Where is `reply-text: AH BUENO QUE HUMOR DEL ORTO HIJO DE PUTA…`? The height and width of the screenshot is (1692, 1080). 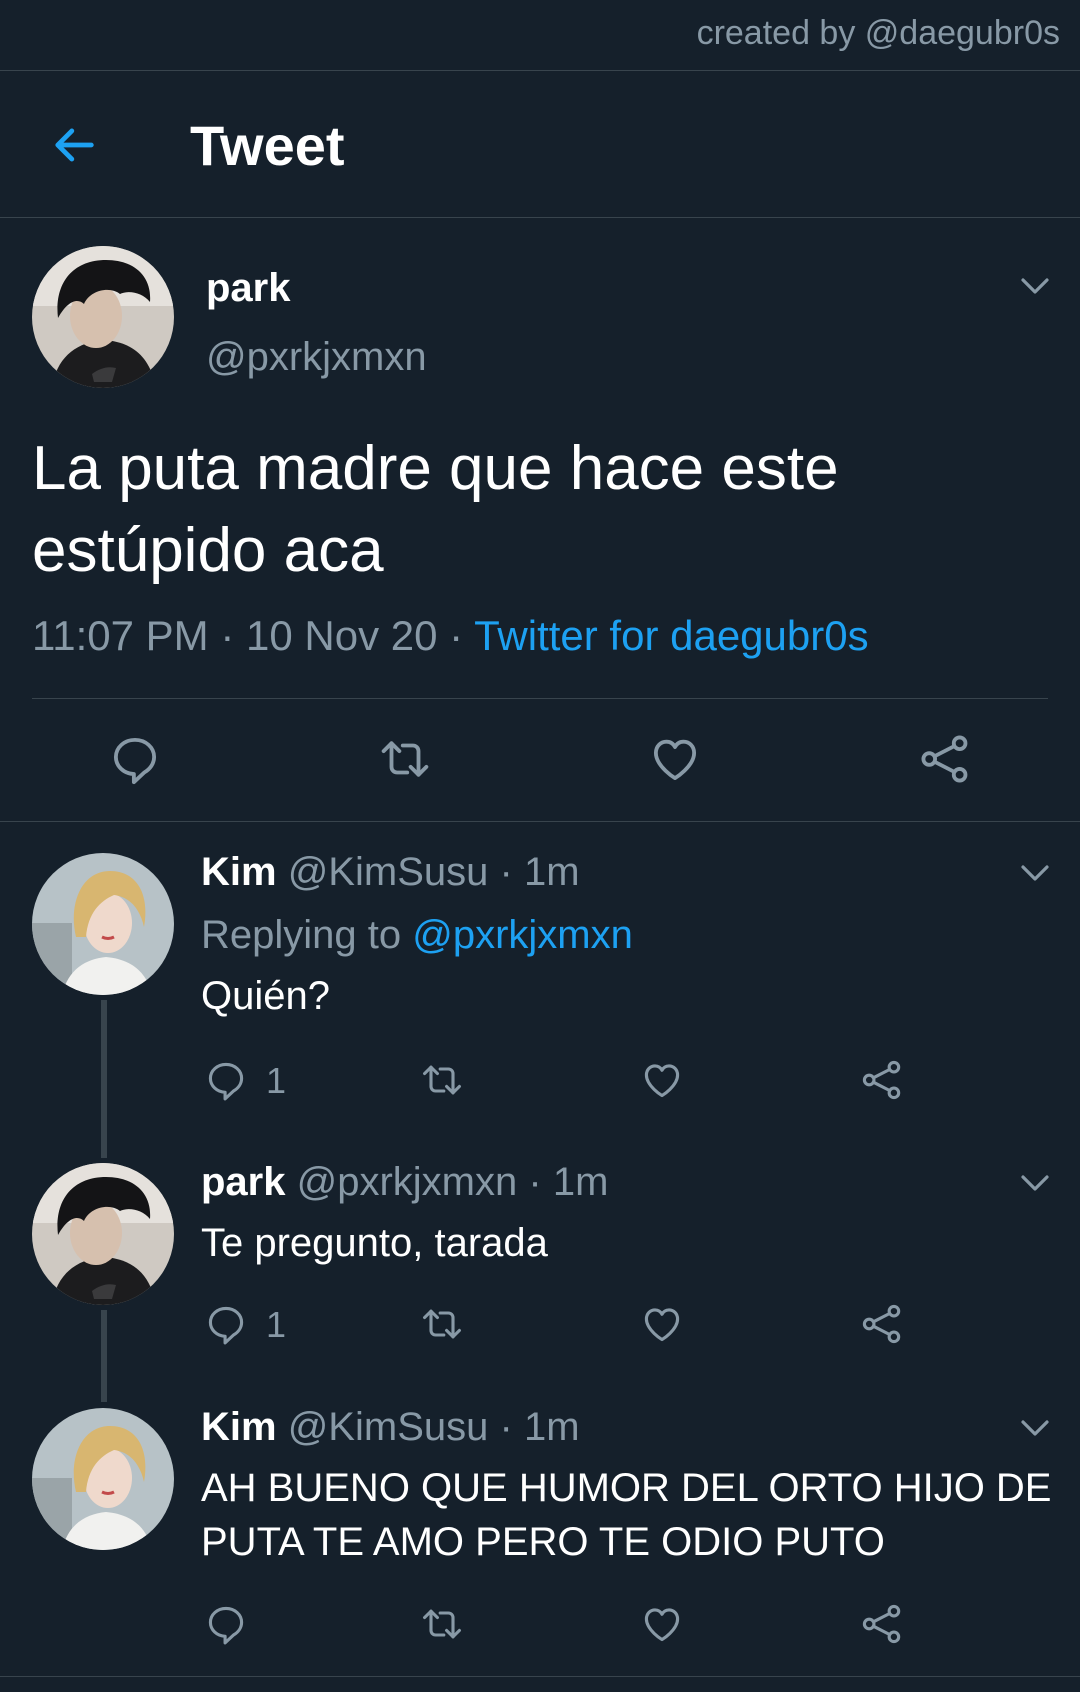
reply-text: AH BUENO QUE HUMOR DEL ORTO HIJO DE PUTA… is located at coordinates (626, 1515).